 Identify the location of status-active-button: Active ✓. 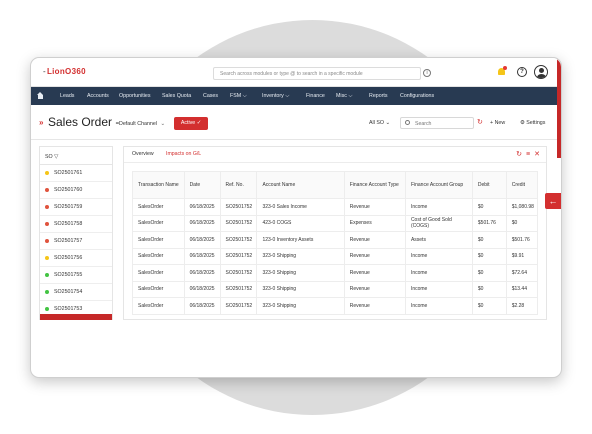
(191, 123).